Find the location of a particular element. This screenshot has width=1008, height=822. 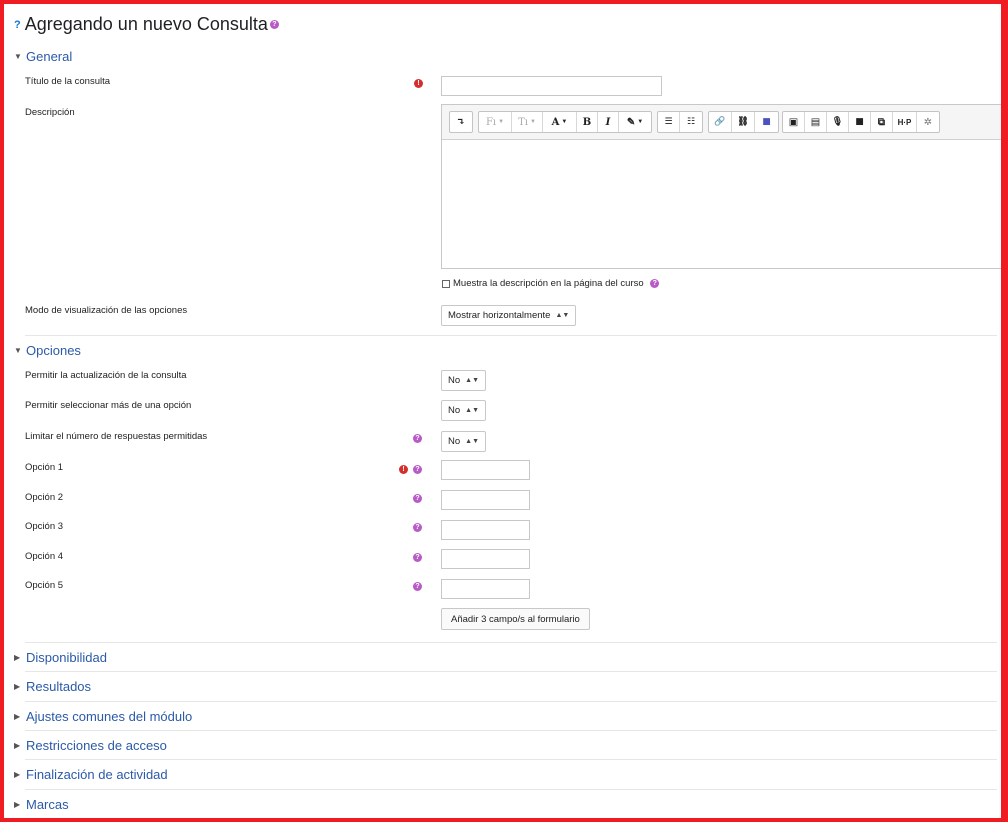

permitir-multiple-label: Permitir seleccionar más de una opción is located at coordinates (108, 405).